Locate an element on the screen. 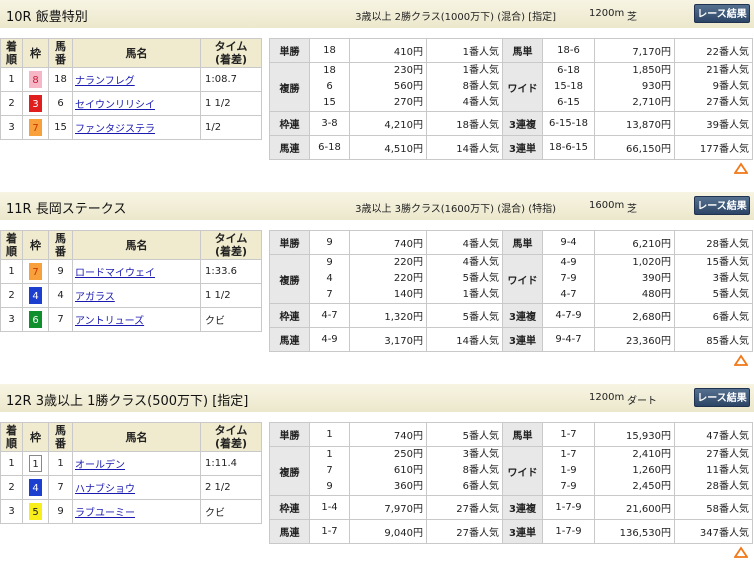 The width and height of the screenshot is (754, 576). horse-name-link: オールデン is located at coordinates (100, 465).